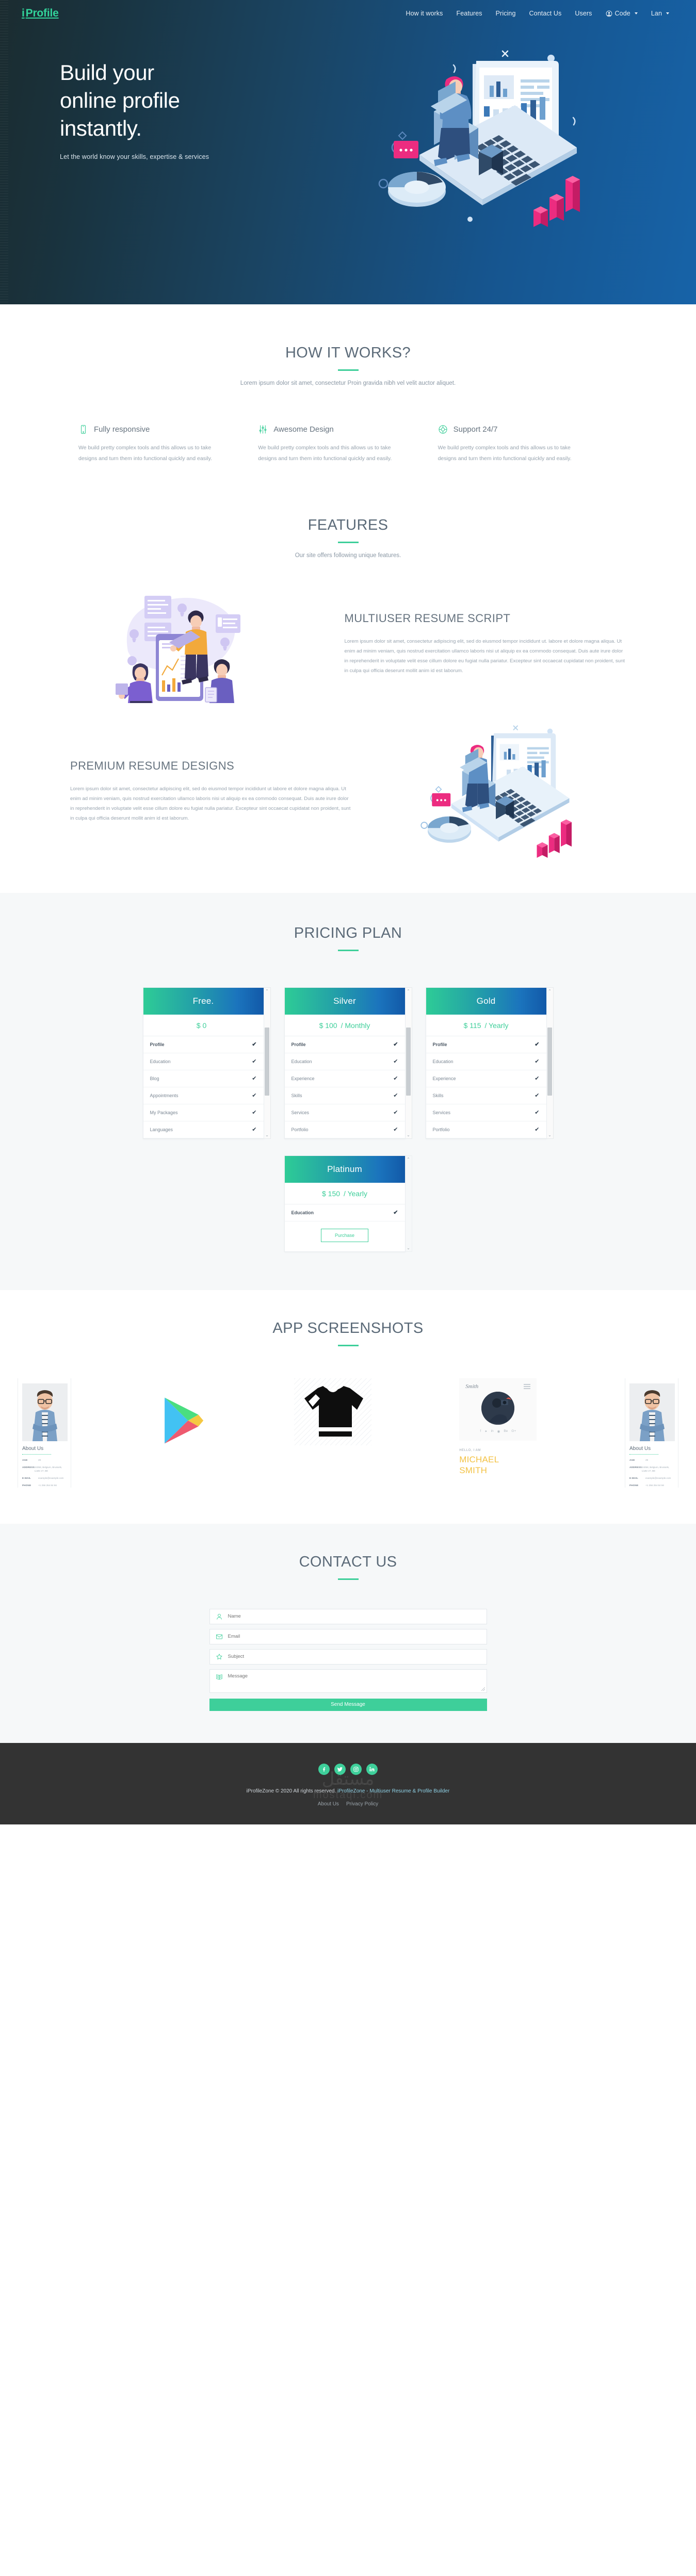 The height and width of the screenshot is (2576, 696). I want to click on dribbble-icon: ◉, so click(498, 1431).